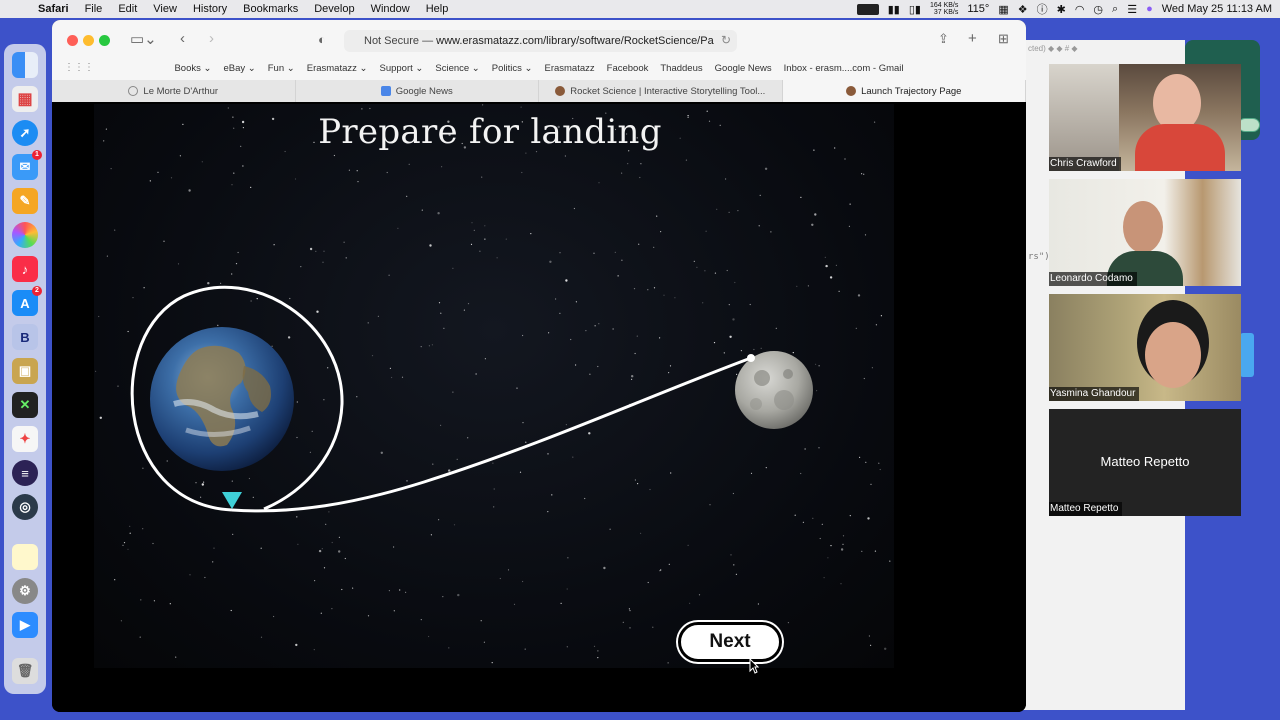 This screenshot has height=720, width=1280. I want to click on bookmark-google-news: Google News, so click(743, 68).